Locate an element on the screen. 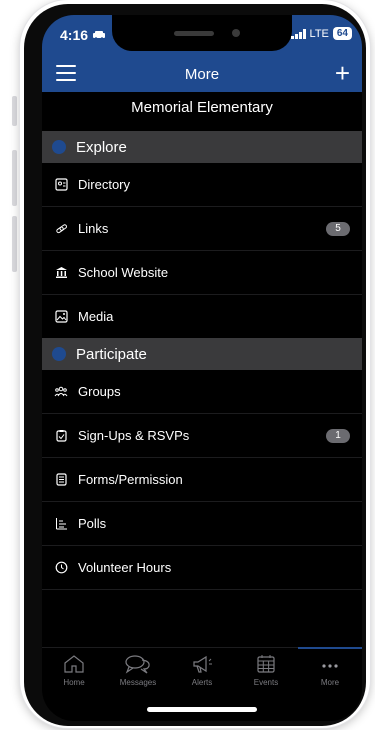 This screenshot has height=730, width=375. home-icon is located at coordinates (74, 664).